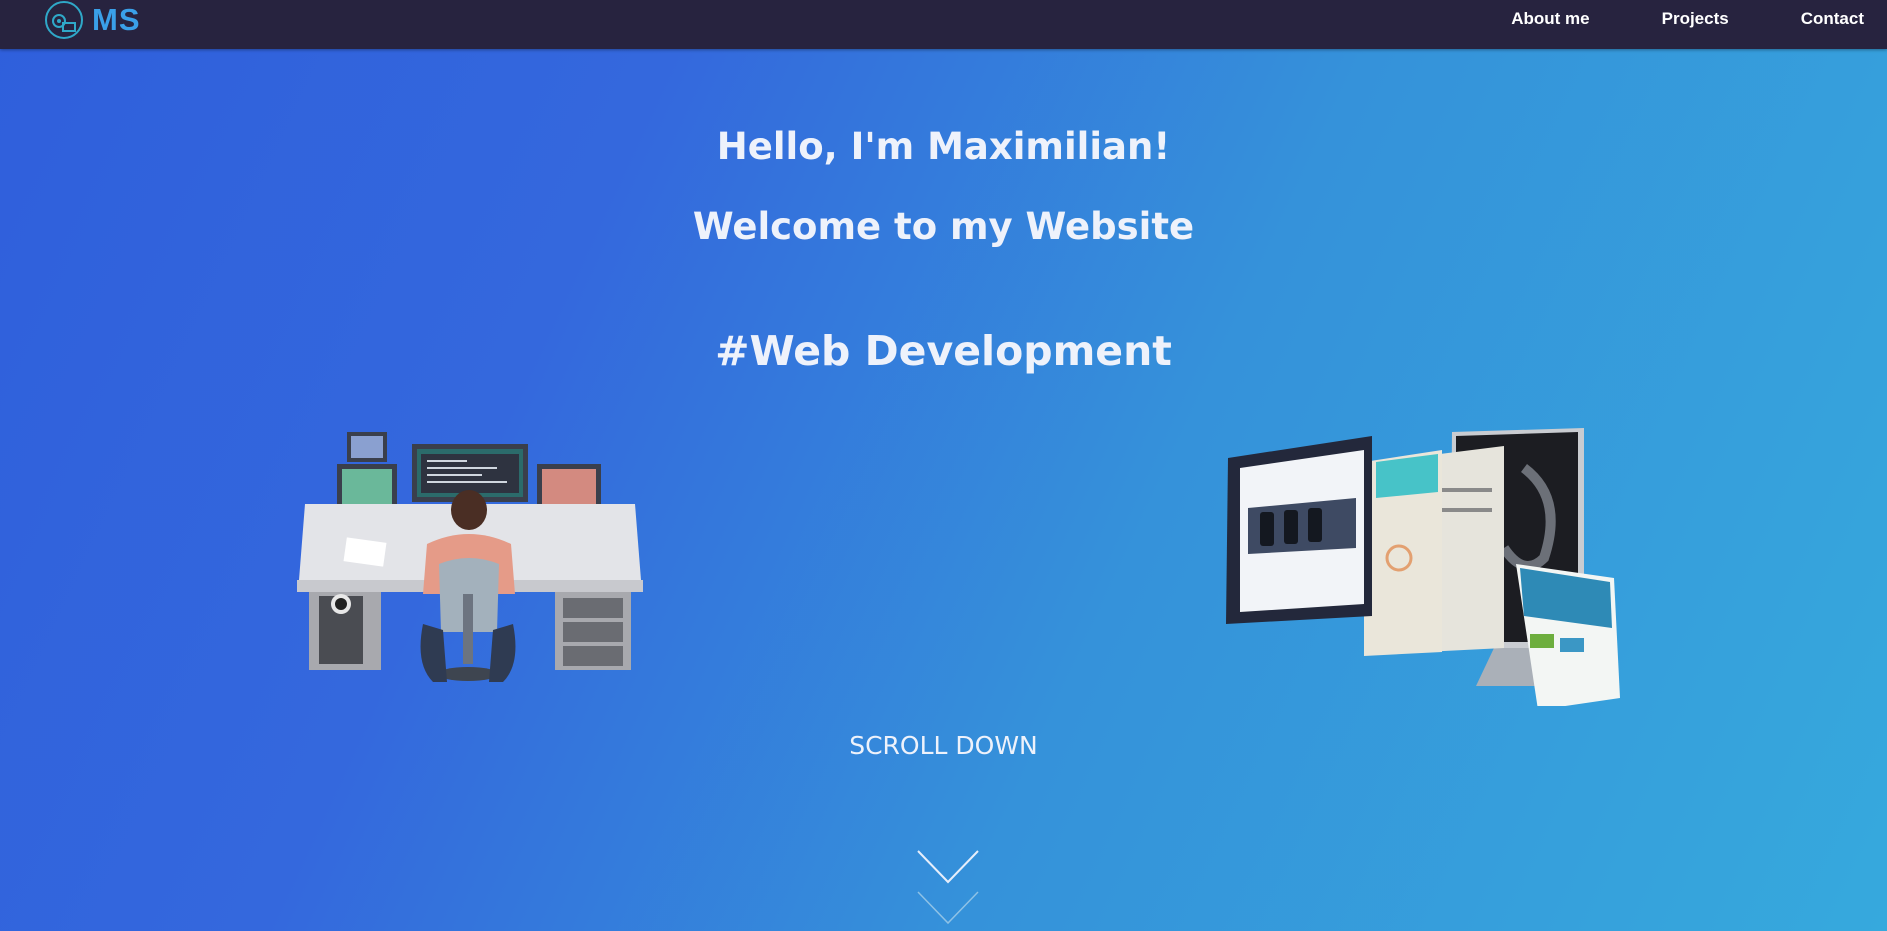  I want to click on top-navbar: MS About me Projects Contact, so click(943, 24).